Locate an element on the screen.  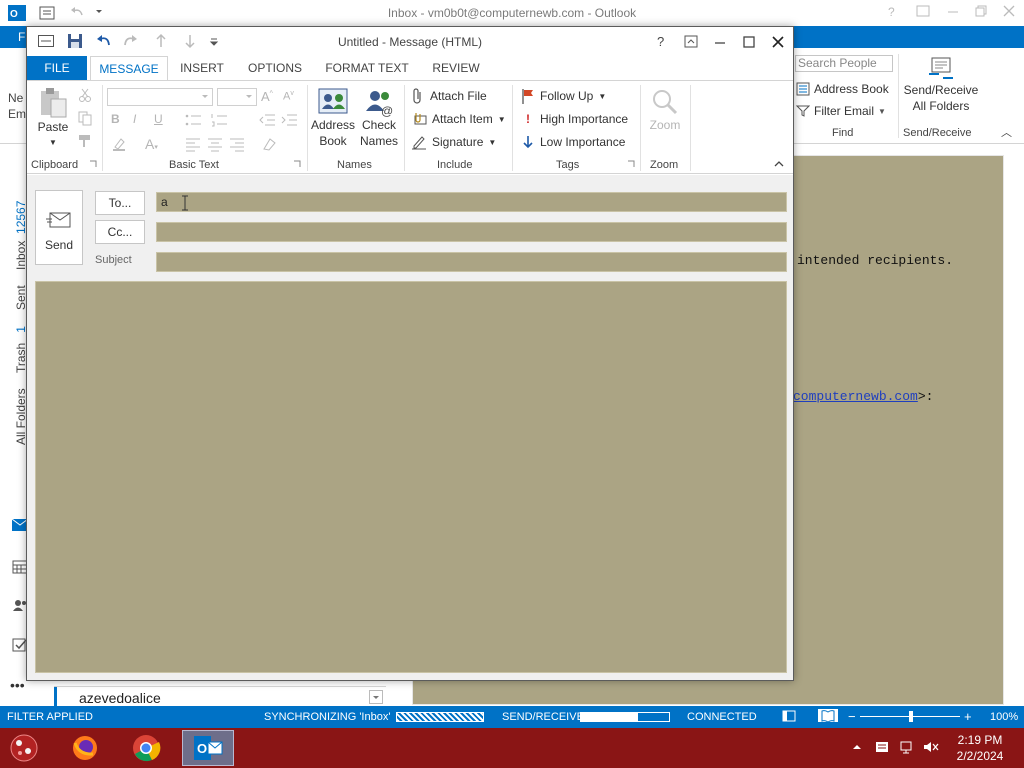
reading-view-icon is located at coordinates (828, 715).